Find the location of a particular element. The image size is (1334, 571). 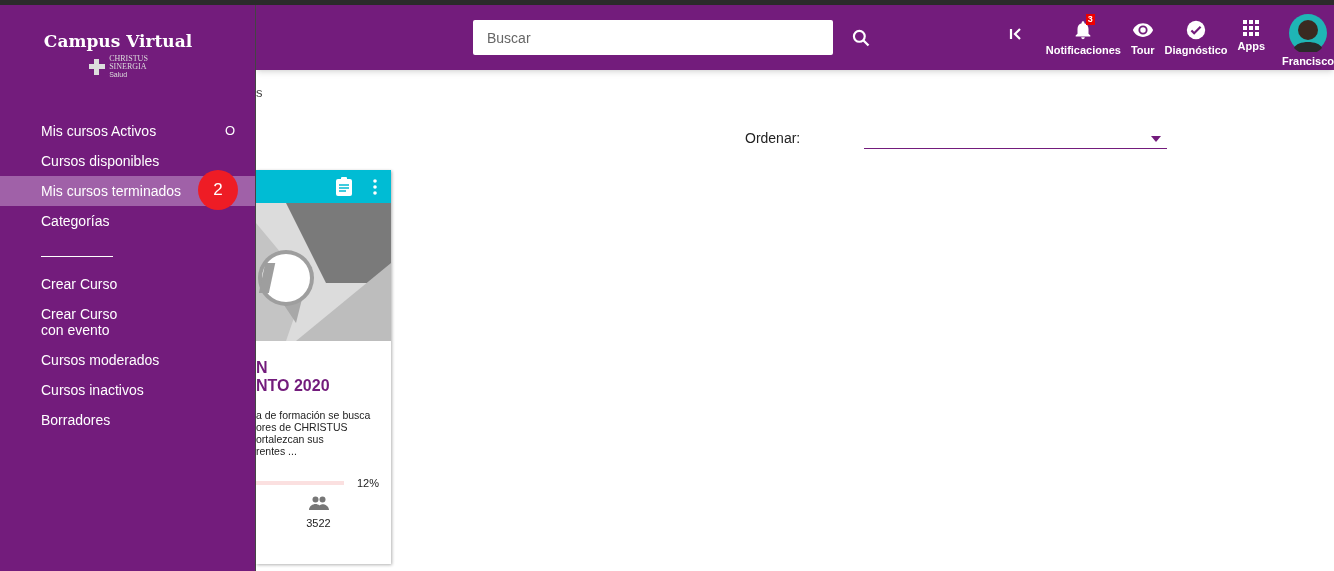

sidebar-item: Cursos moderados is located at coordinates (127, 360).